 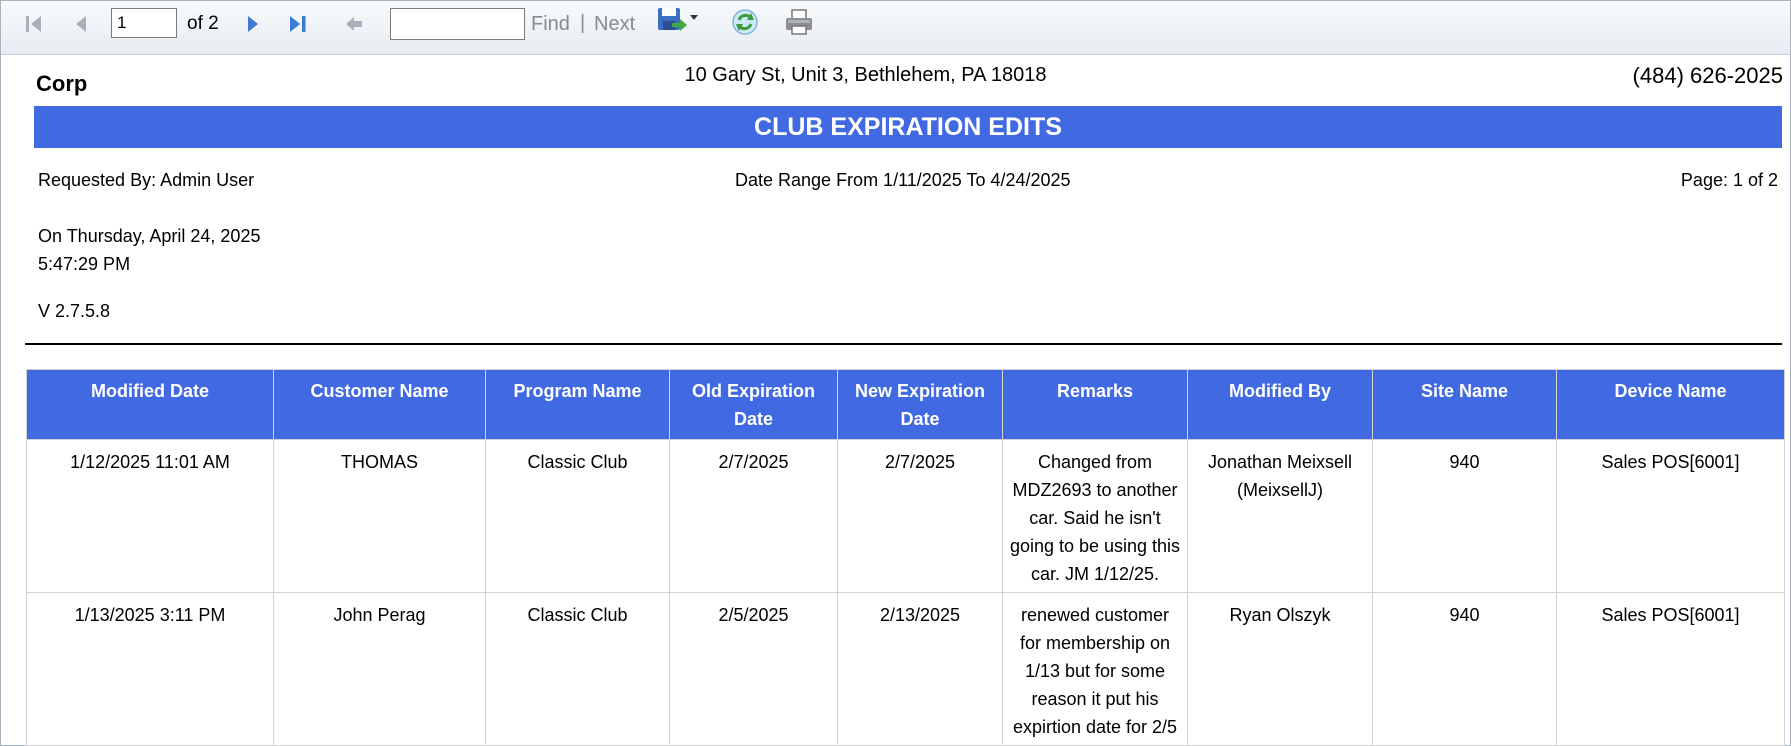 What do you see at coordinates (1464, 404) in the screenshot?
I see `column-header: Site Name` at bounding box center [1464, 404].